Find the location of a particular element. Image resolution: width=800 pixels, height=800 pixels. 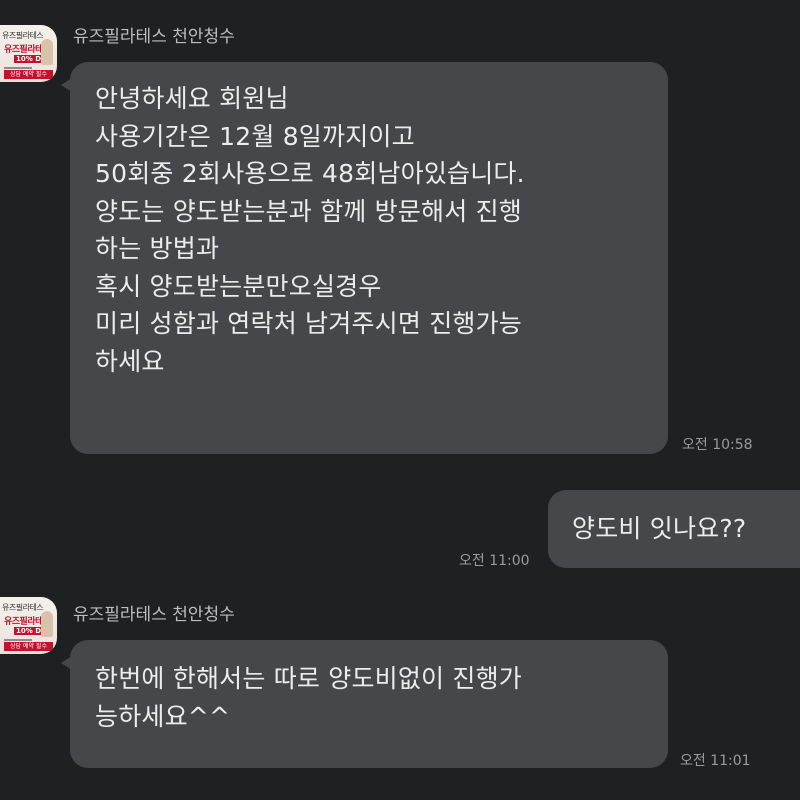

message-line: 미리 성함과 연락처 남겨주시면 진행가능 is located at coordinates (308, 323).